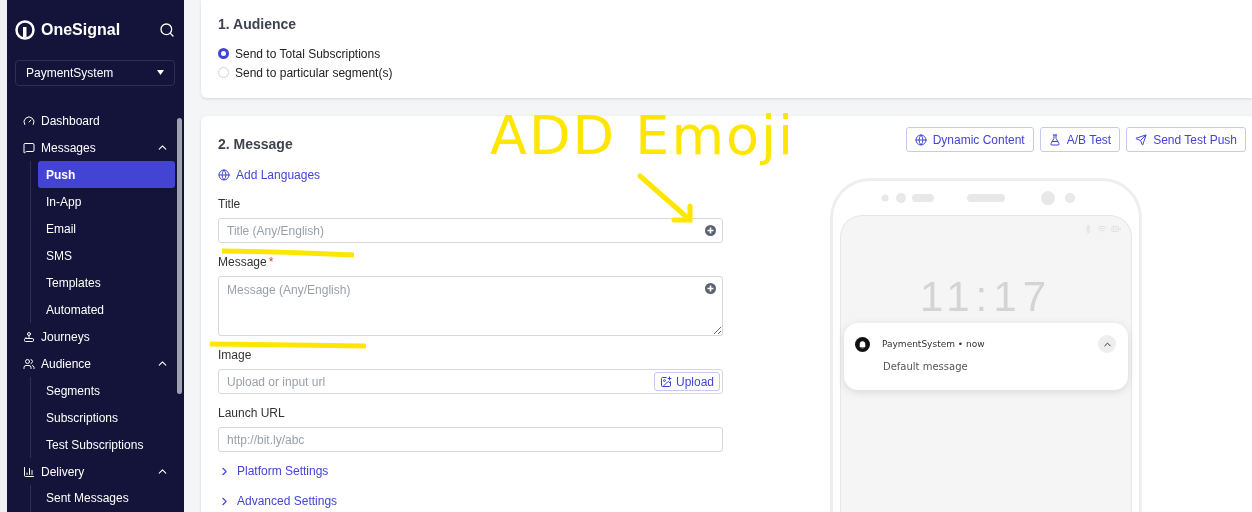 The width and height of the screenshot is (1252, 512). Describe the element at coordinates (106, 283) in the screenshot. I see `nav-subitem: Templates` at that location.